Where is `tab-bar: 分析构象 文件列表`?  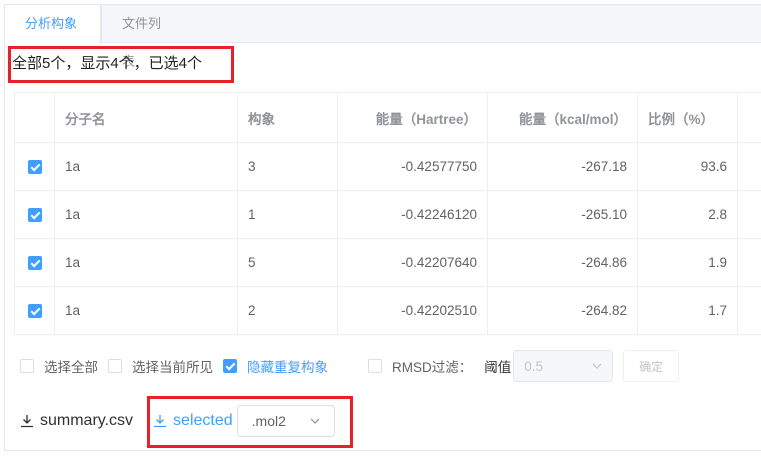 tab-bar: 分析构象 文件列表 is located at coordinates (383, 37).